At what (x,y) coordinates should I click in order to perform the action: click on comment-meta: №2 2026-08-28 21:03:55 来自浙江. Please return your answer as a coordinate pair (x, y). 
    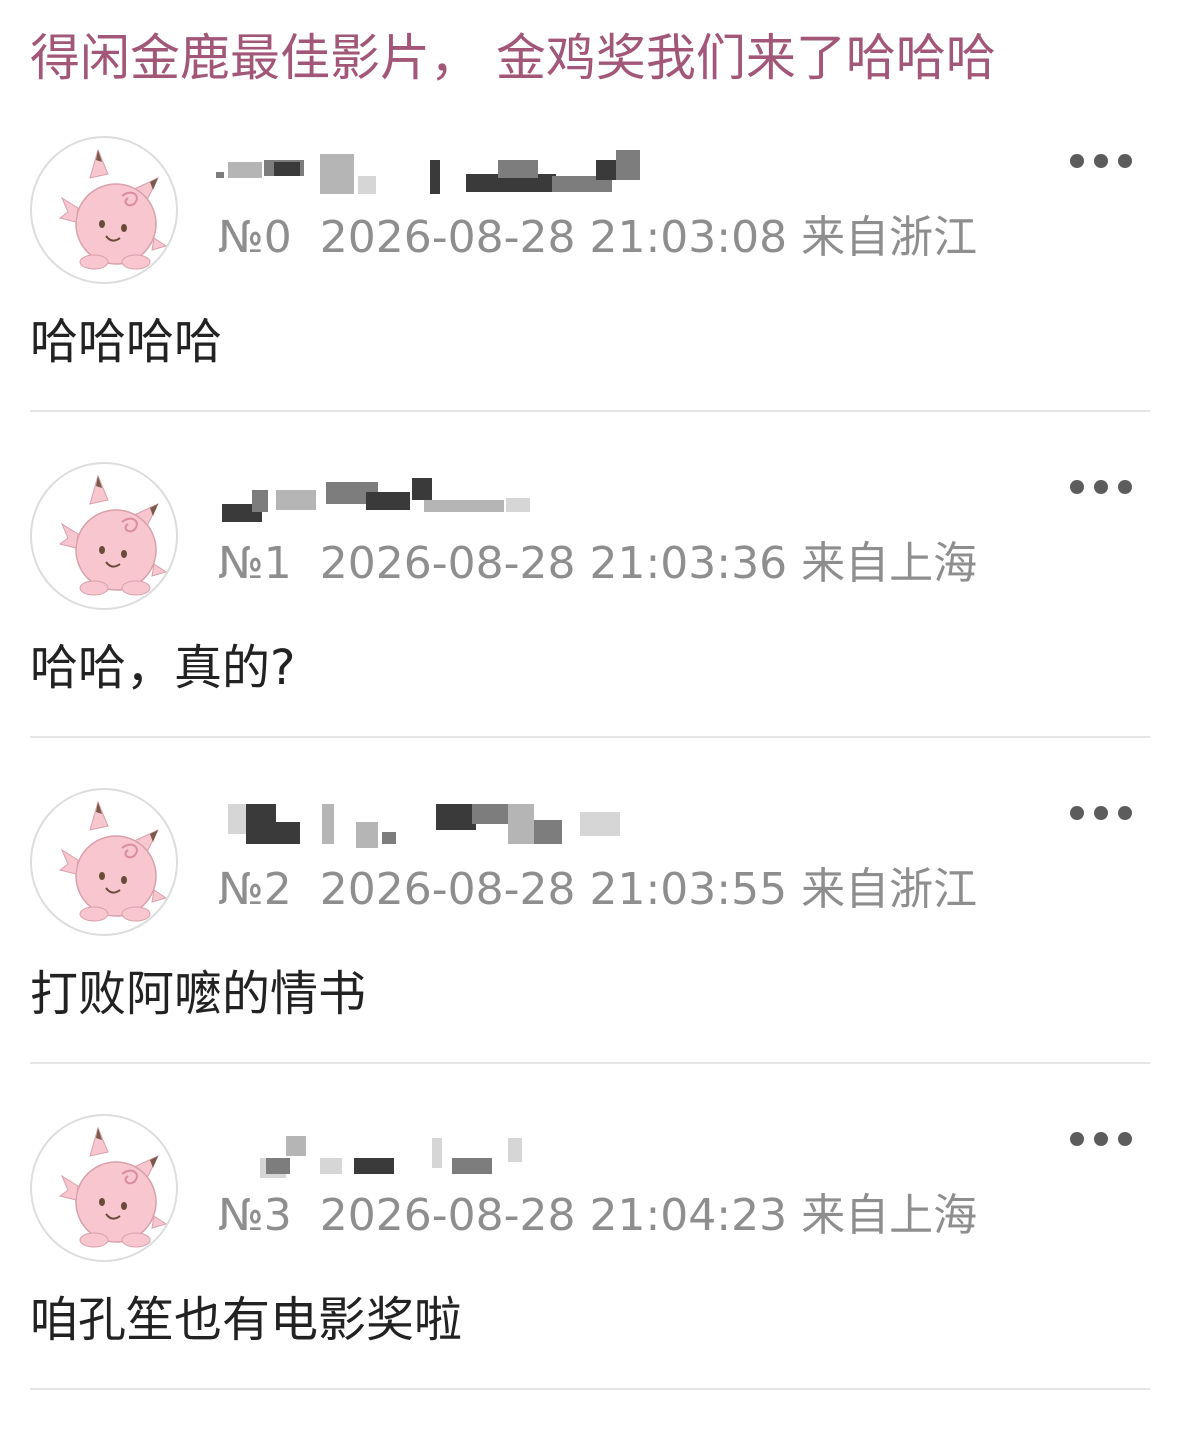
    Looking at the image, I should click on (597, 890).